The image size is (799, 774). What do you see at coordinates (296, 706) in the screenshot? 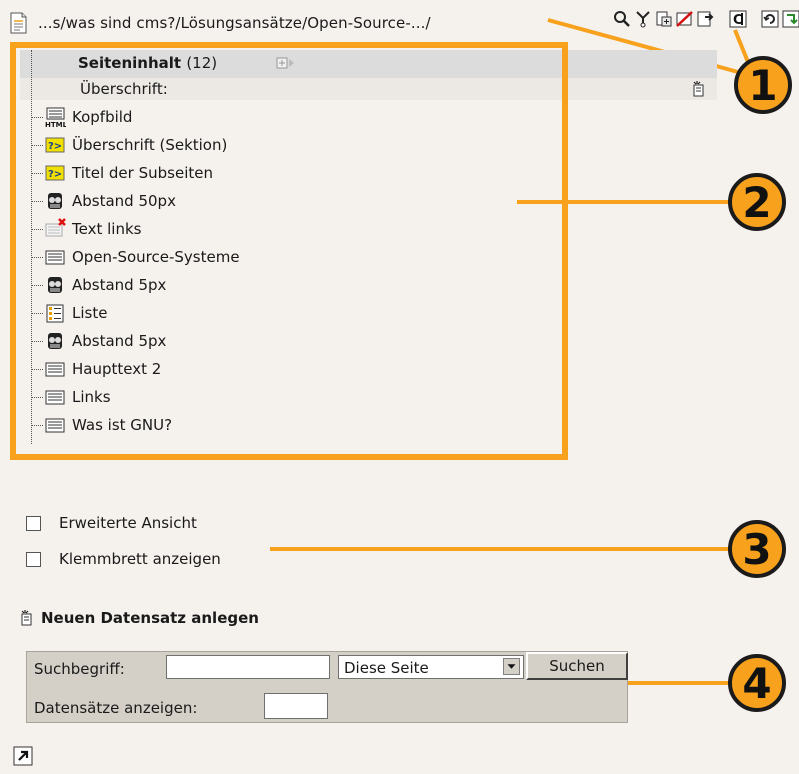
I see `records-count-input` at bounding box center [296, 706].